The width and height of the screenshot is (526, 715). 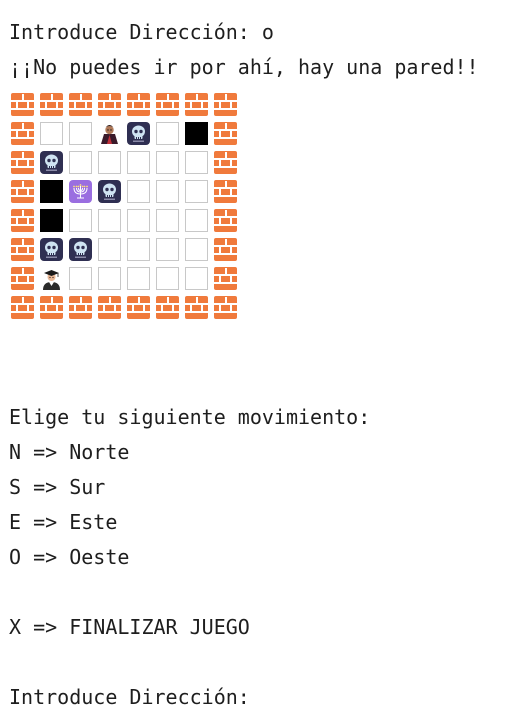 What do you see at coordinates (141, 32) in the screenshot?
I see `input-prompt-previous: Introduce Dirección: o` at bounding box center [141, 32].